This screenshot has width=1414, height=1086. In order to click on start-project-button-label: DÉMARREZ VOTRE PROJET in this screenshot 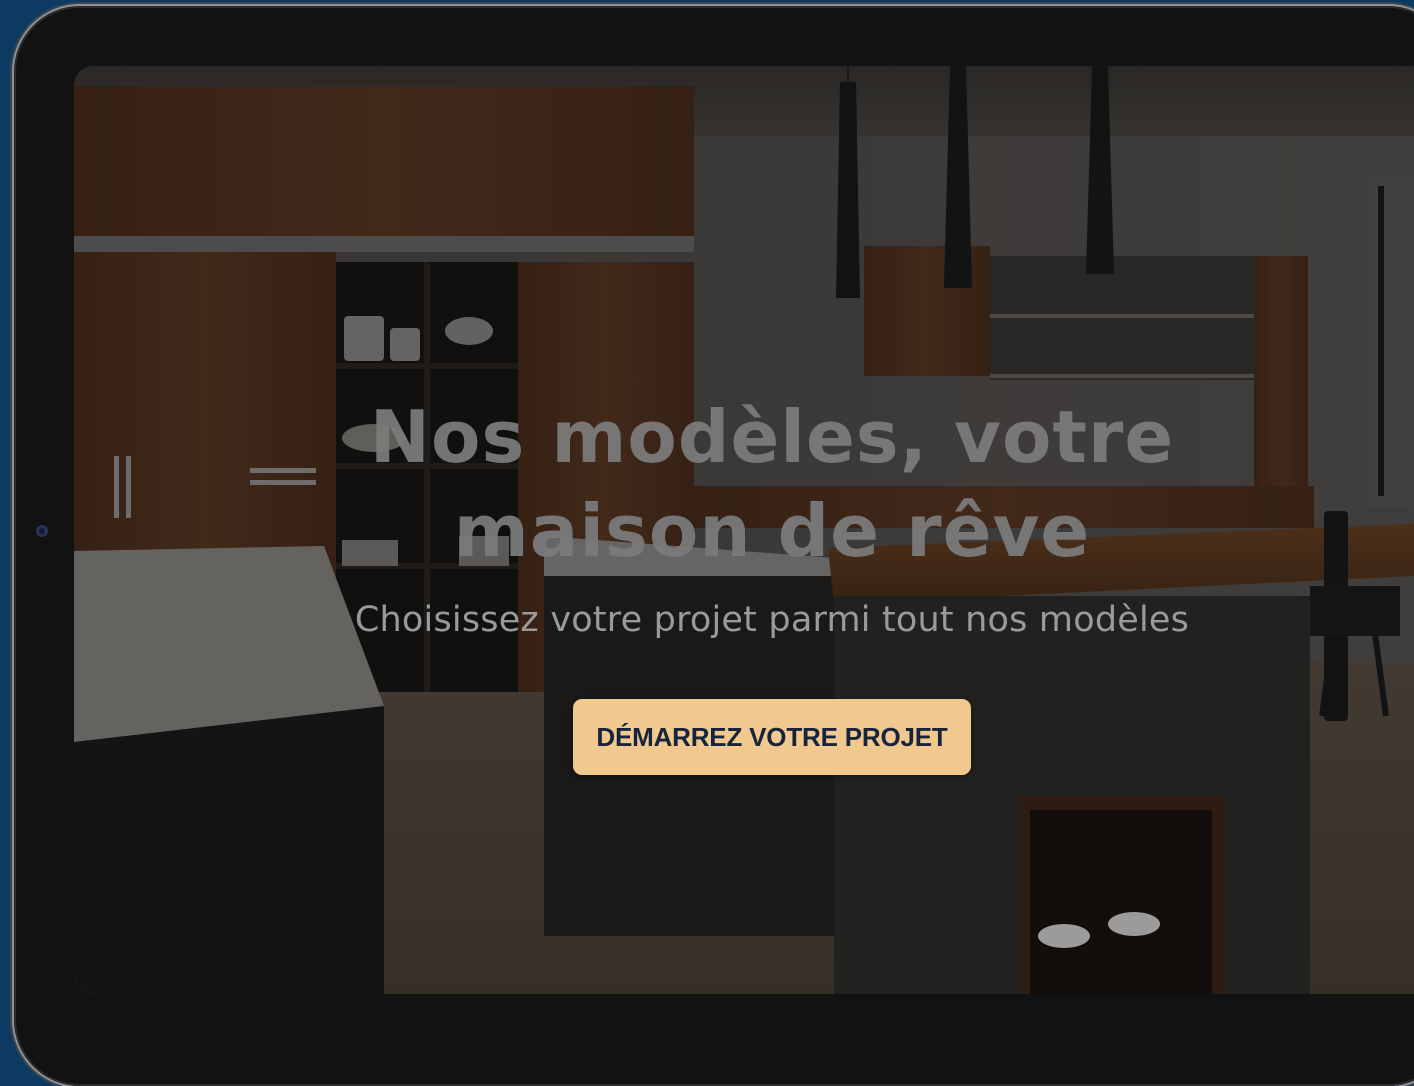, I will do `click(772, 736)`.